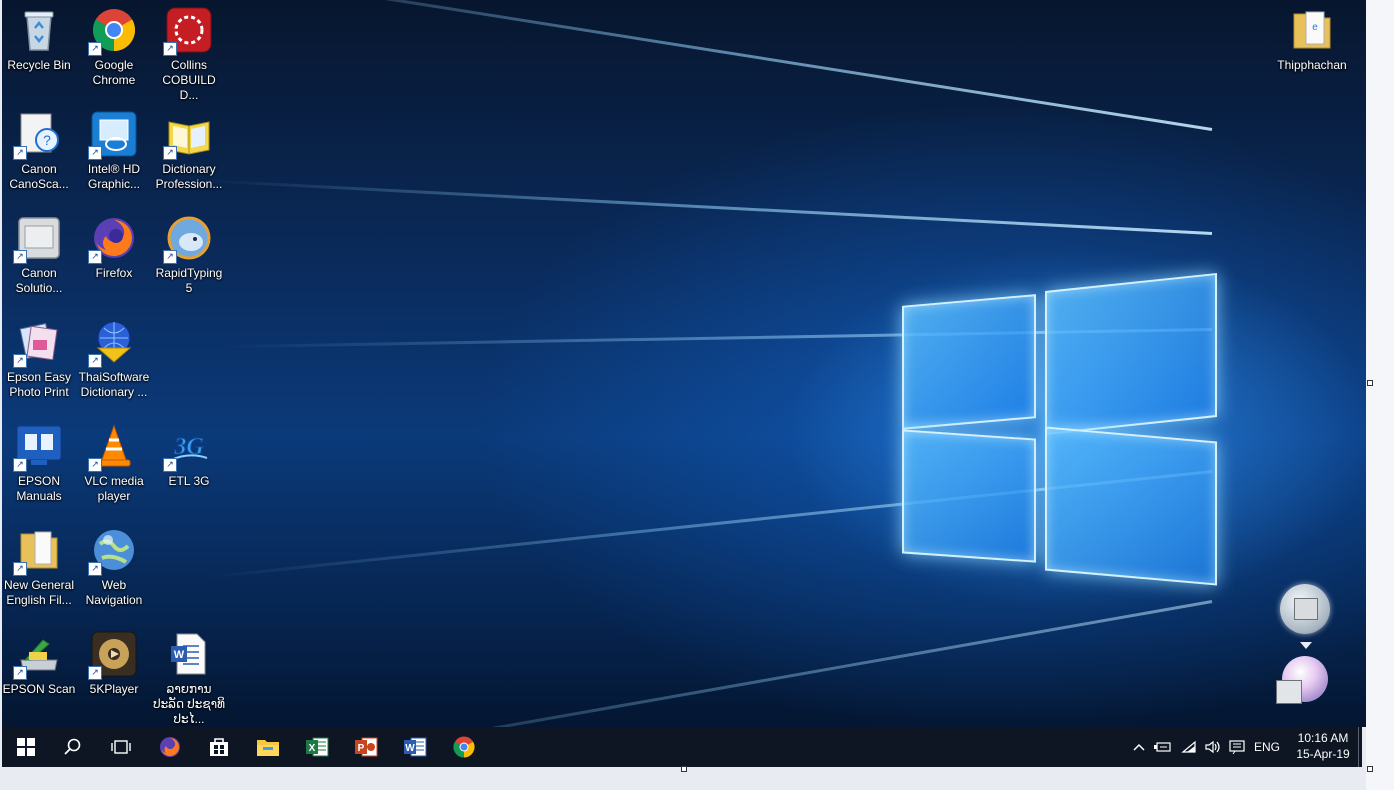 The width and height of the screenshot is (1394, 790). Describe the element at coordinates (1289, 692) in the screenshot. I see `solution-menu-small-icon` at that location.